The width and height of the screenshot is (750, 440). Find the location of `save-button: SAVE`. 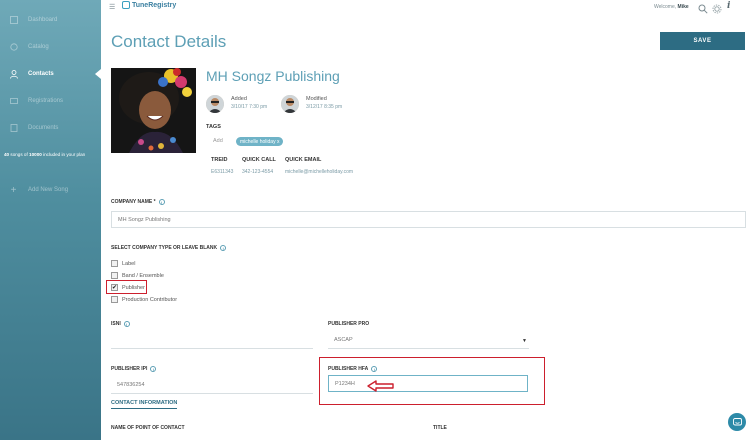

save-button: SAVE is located at coordinates (702, 41).